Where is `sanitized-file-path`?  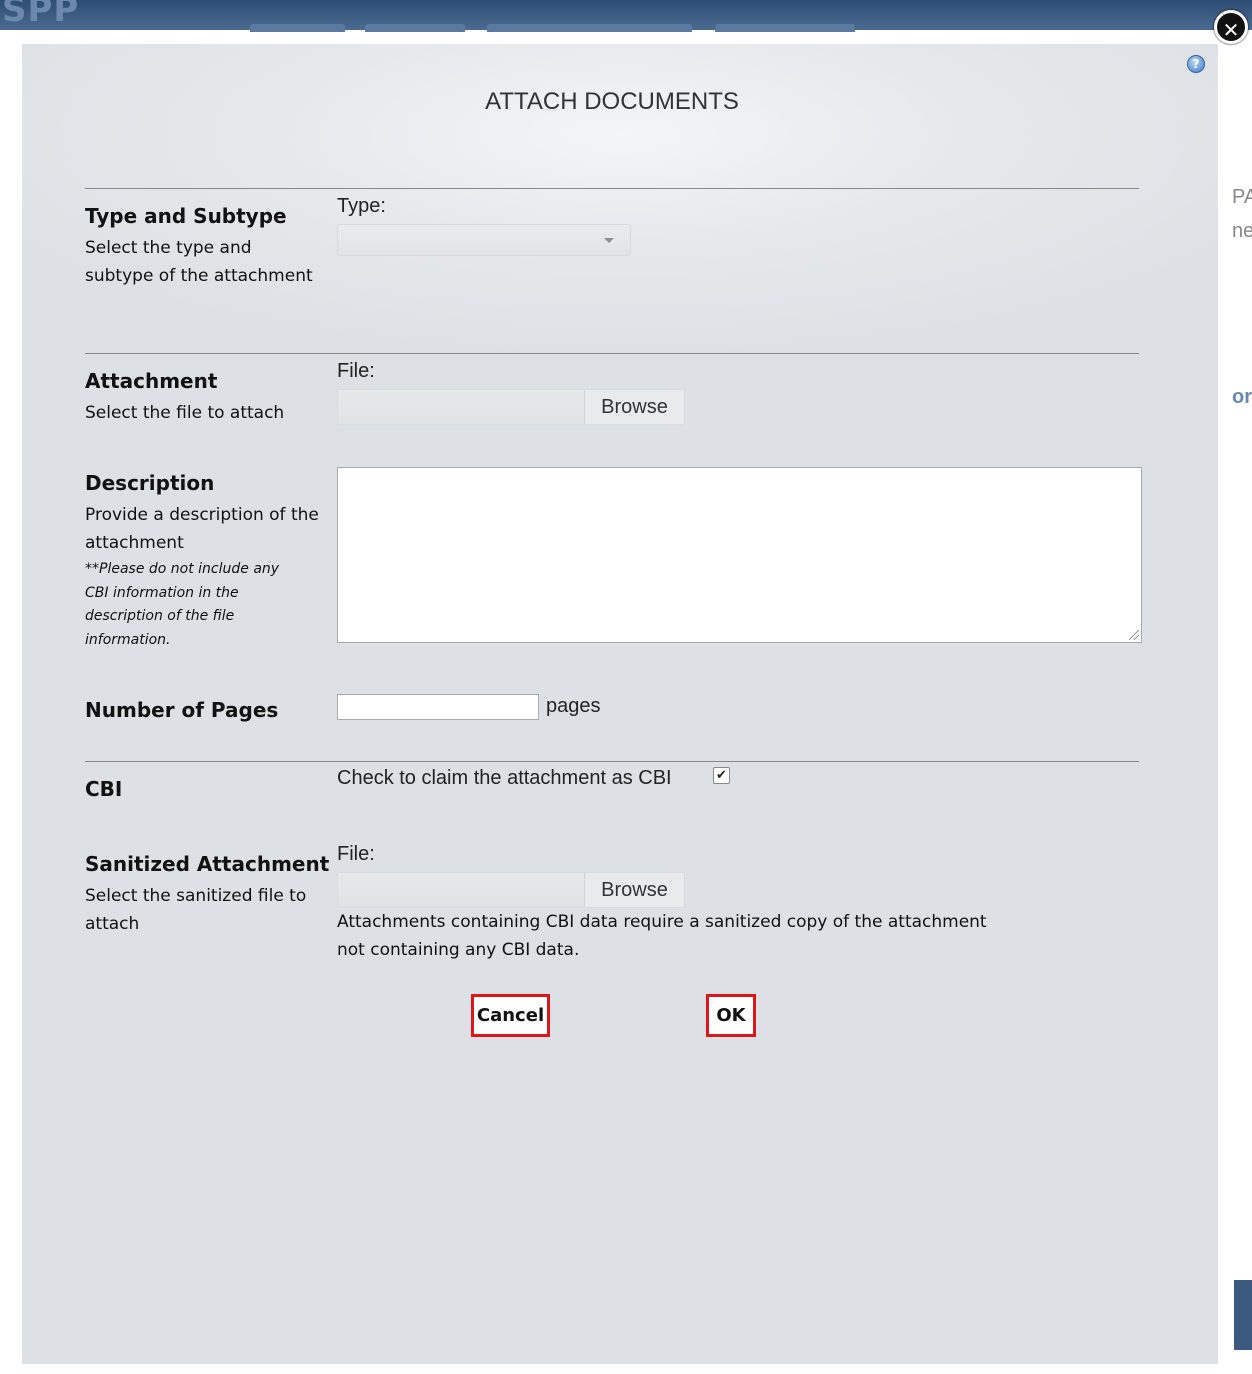 sanitized-file-path is located at coordinates (461, 890).